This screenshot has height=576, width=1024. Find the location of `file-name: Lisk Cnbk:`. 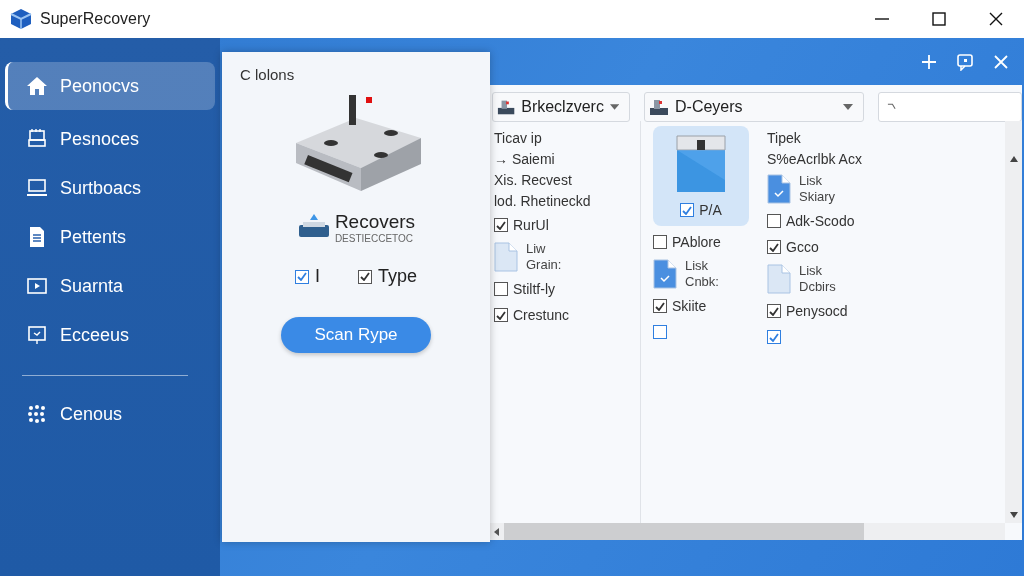

file-name: Lisk Cnbk: is located at coordinates (702, 274).